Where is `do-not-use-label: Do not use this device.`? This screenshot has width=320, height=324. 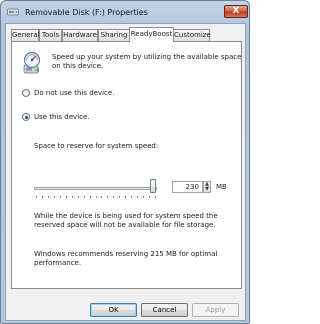 do-not-use-label: Do not use this device. is located at coordinates (74, 93).